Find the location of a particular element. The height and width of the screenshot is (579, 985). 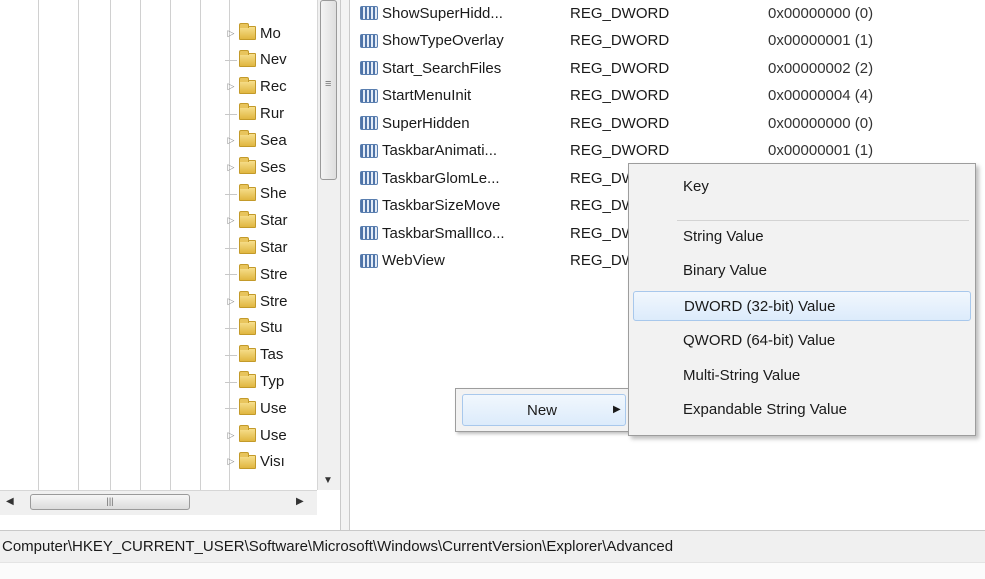

tree-node: ▷ Mo is located at coordinates (271, 33).